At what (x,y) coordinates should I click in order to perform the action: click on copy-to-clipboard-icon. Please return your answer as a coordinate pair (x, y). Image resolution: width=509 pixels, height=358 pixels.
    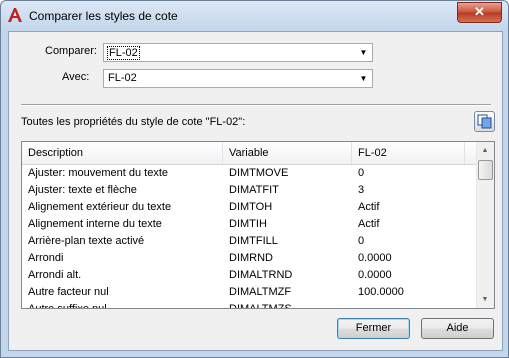
    Looking at the image, I should click on (484, 121).